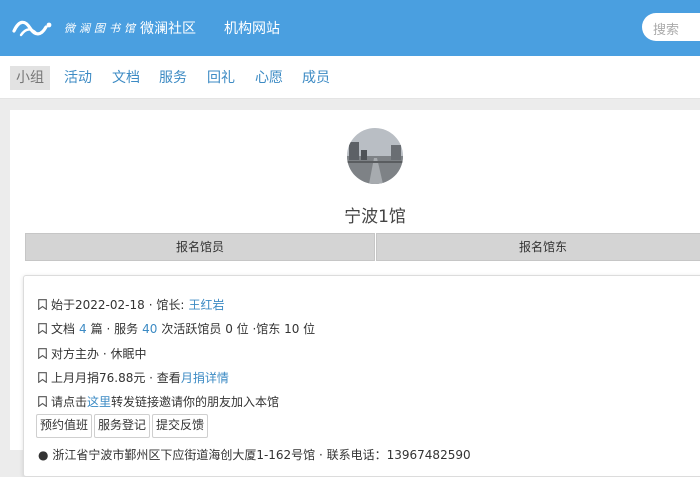  What do you see at coordinates (149, 329) in the screenshot?
I see `service-count-link: 40` at bounding box center [149, 329].